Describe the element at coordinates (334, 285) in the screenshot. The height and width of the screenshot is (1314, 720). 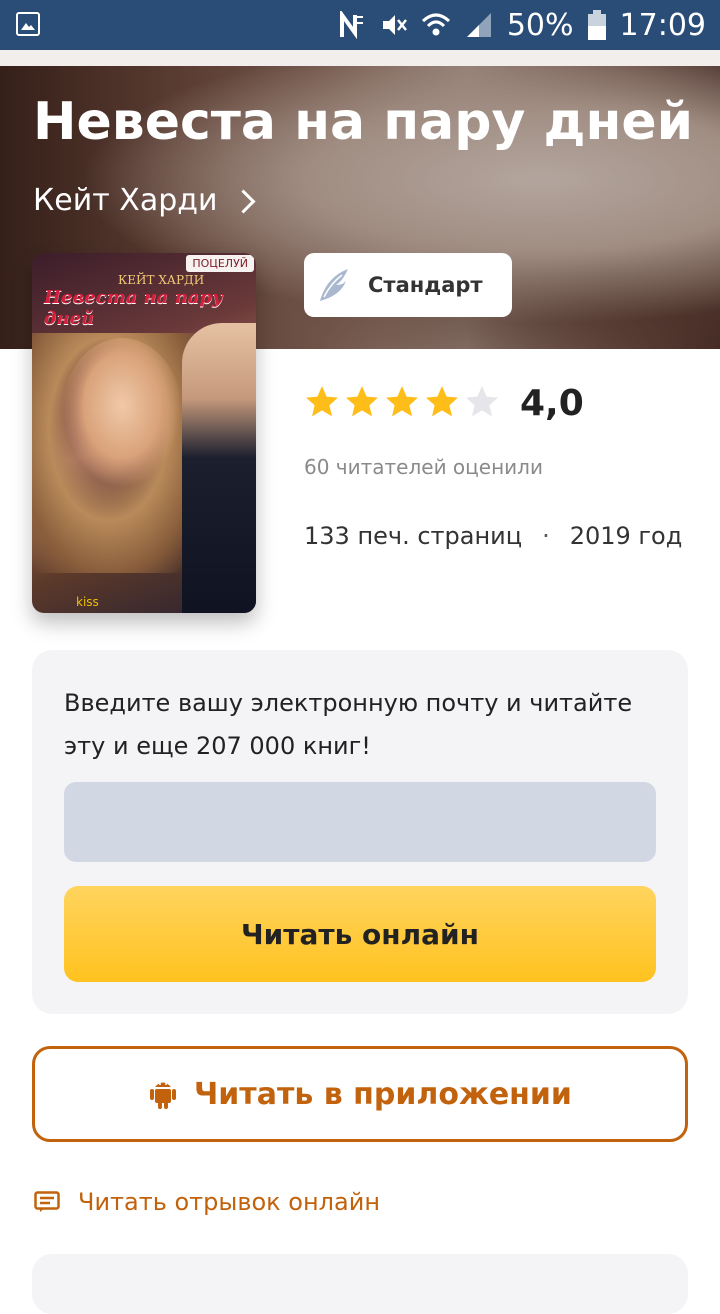
I see `wing-icon` at that location.